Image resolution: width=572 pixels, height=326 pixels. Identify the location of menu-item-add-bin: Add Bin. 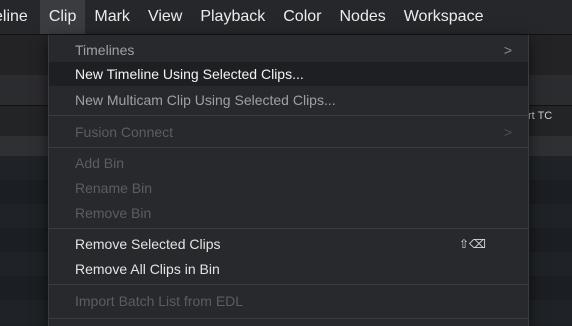
(288, 163).